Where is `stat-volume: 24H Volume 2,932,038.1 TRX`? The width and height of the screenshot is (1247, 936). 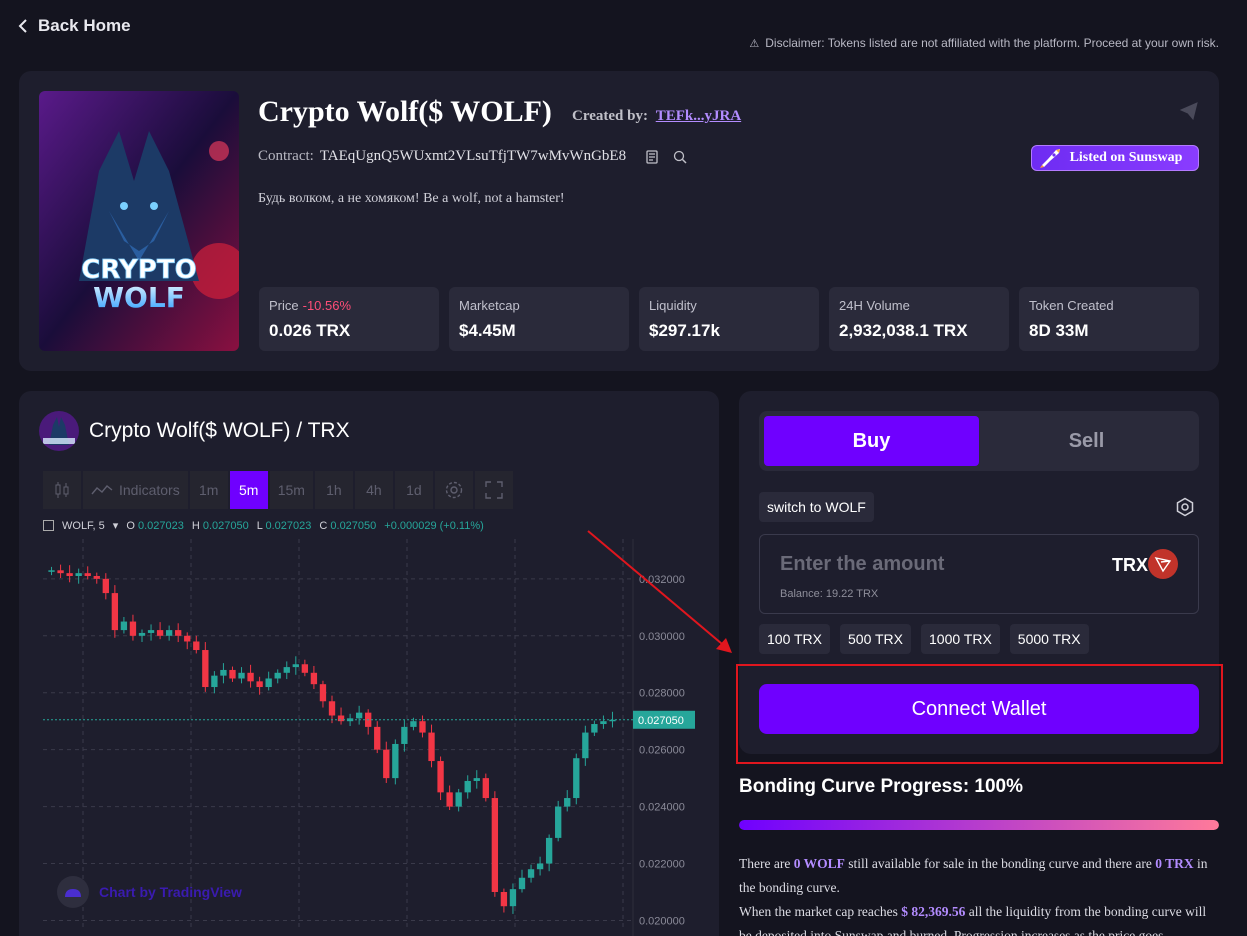 stat-volume: 24H Volume 2,932,038.1 TRX is located at coordinates (919, 319).